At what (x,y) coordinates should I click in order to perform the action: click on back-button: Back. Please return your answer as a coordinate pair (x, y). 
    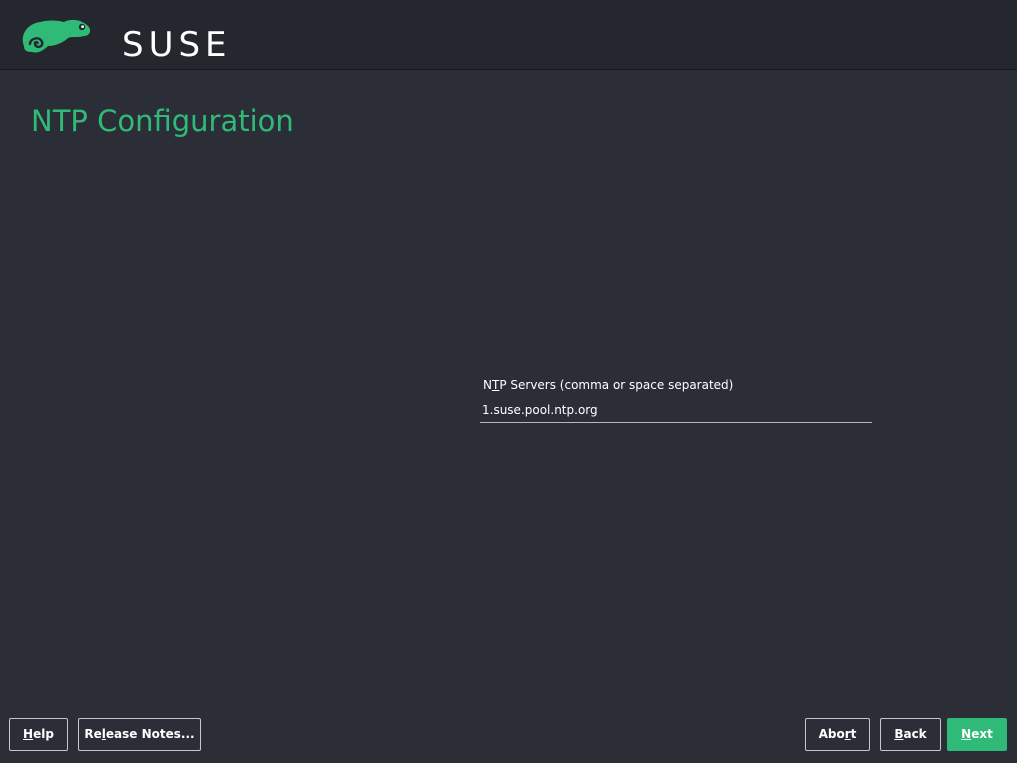
    Looking at the image, I should click on (910, 734).